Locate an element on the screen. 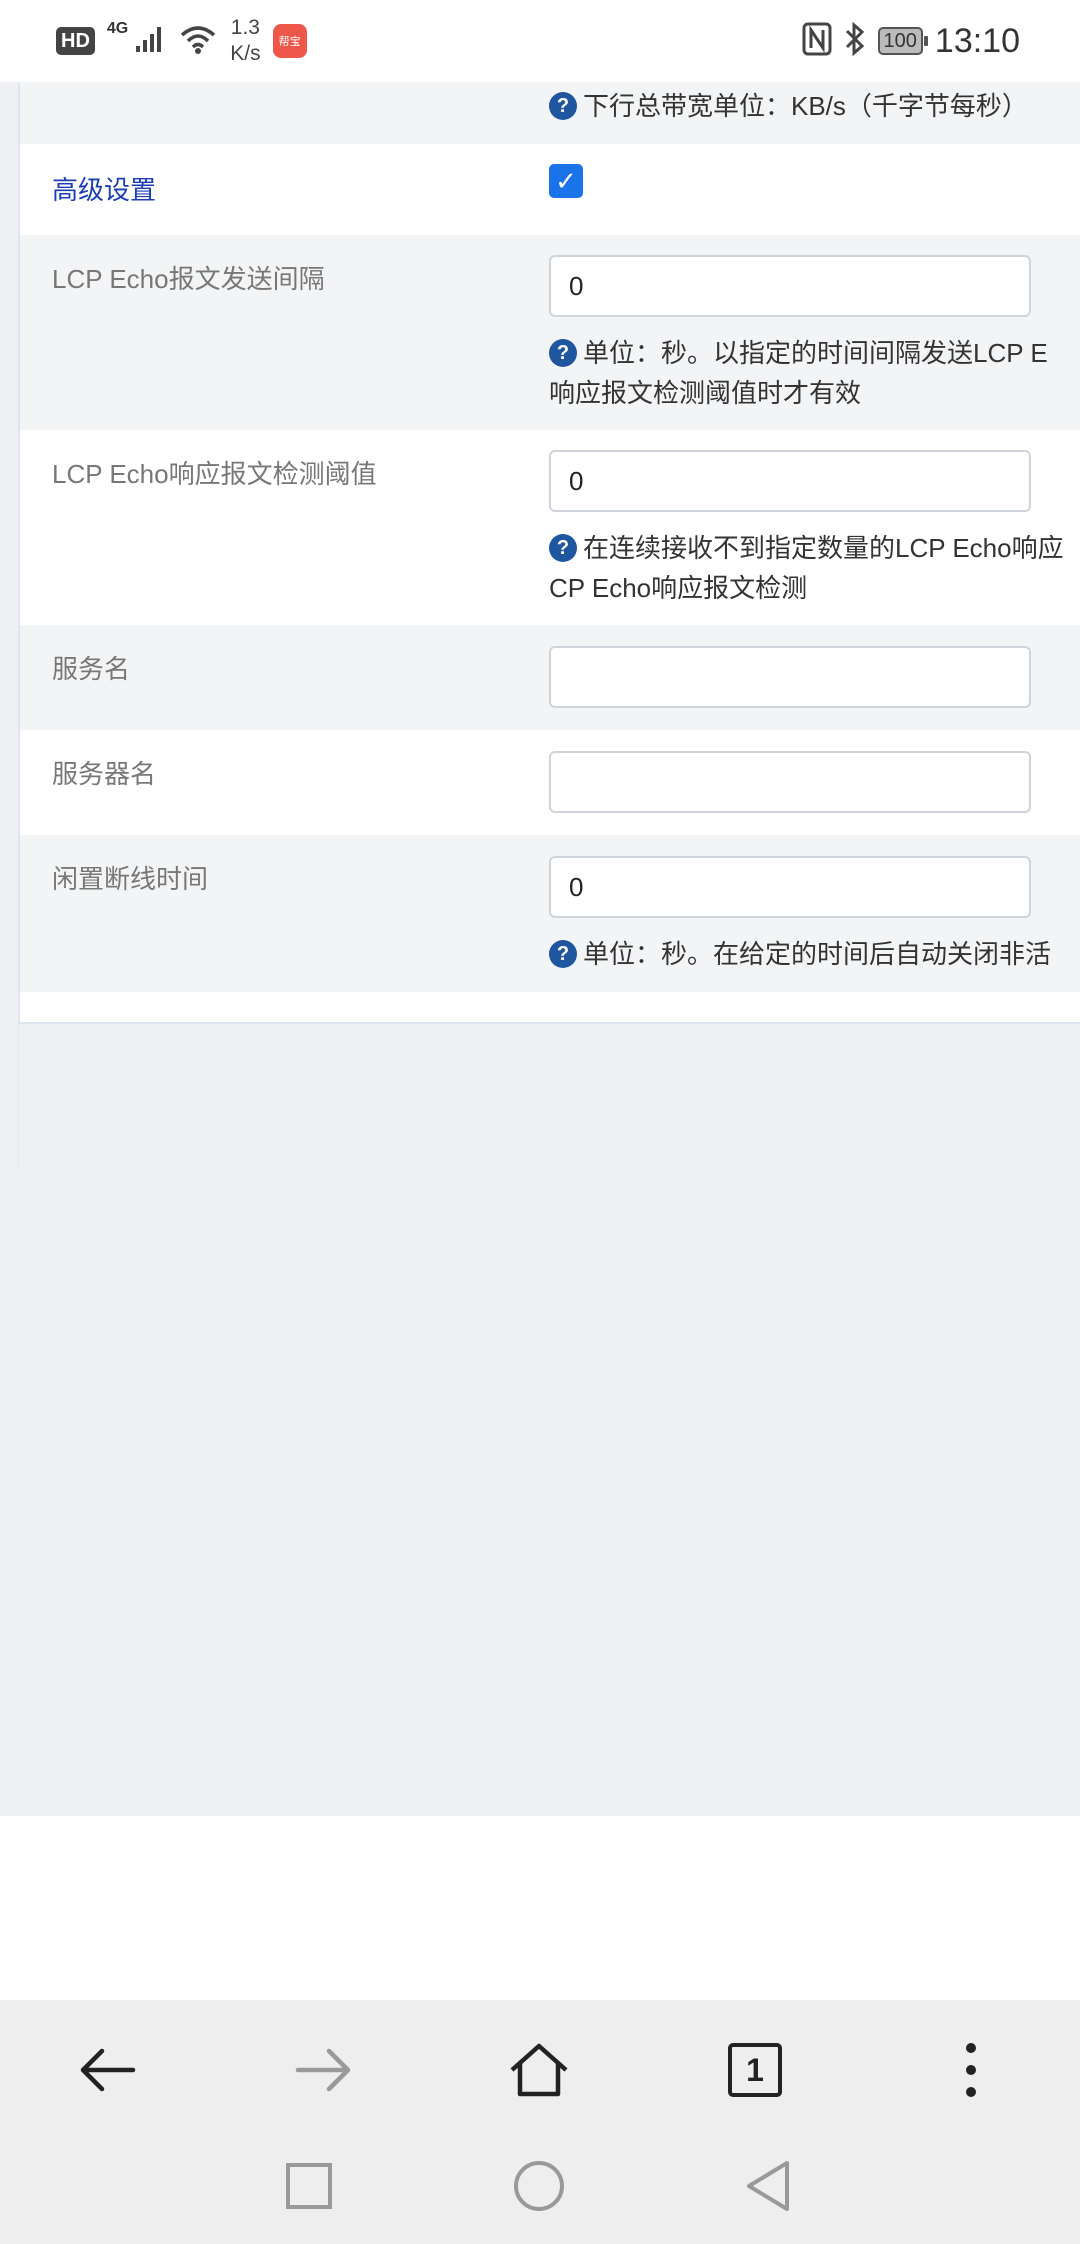 The image size is (1080, 2244). idle-timeout-label: 闲置断线时间 is located at coordinates (130, 879).